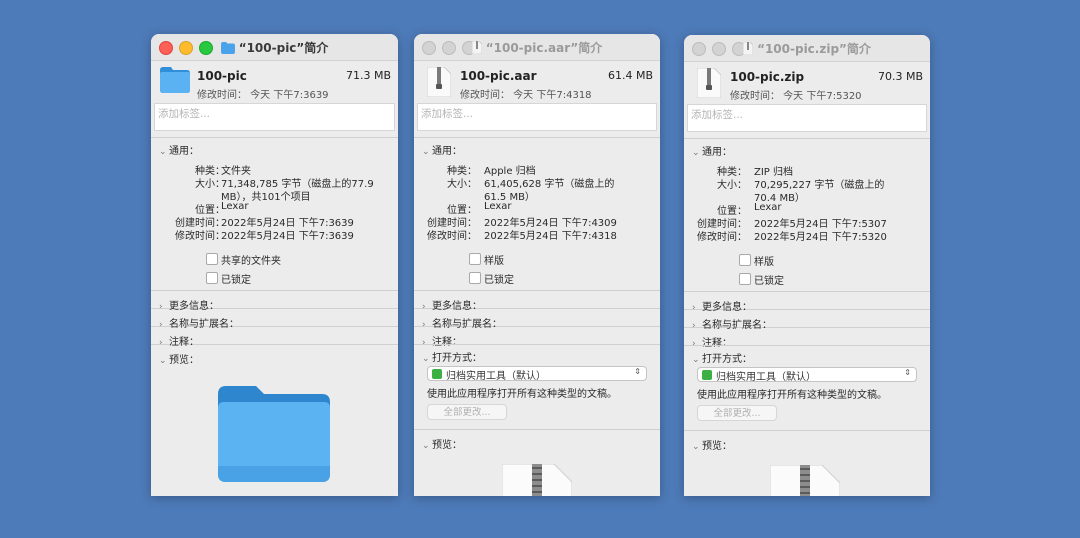  I want to click on title-bar: “100-pic.zip”简介, so click(807, 48).